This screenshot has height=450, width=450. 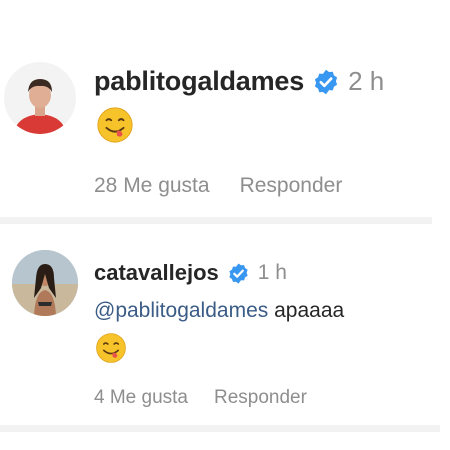 I want to click on timestamp: 2 h, so click(x=366, y=81).